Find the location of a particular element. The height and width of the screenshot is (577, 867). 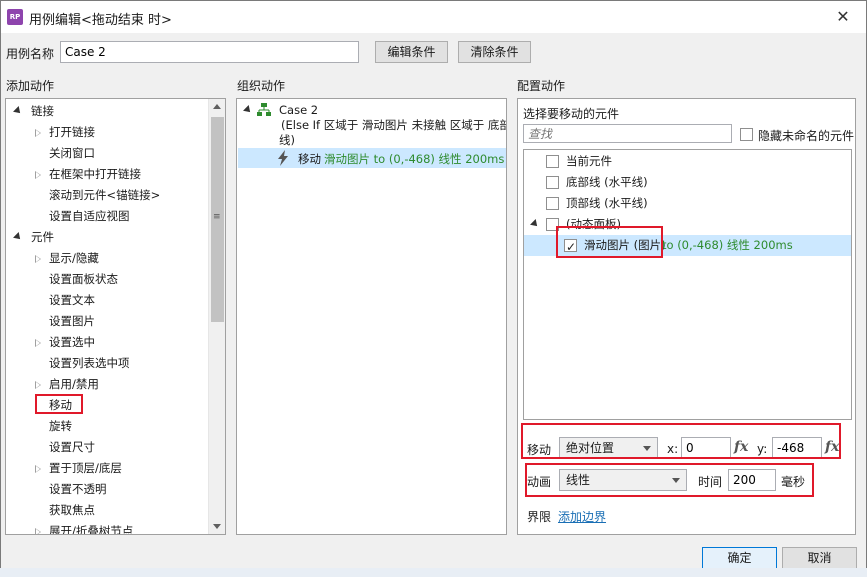

tree-item: 设置列表选中项 is located at coordinates (106, 363).